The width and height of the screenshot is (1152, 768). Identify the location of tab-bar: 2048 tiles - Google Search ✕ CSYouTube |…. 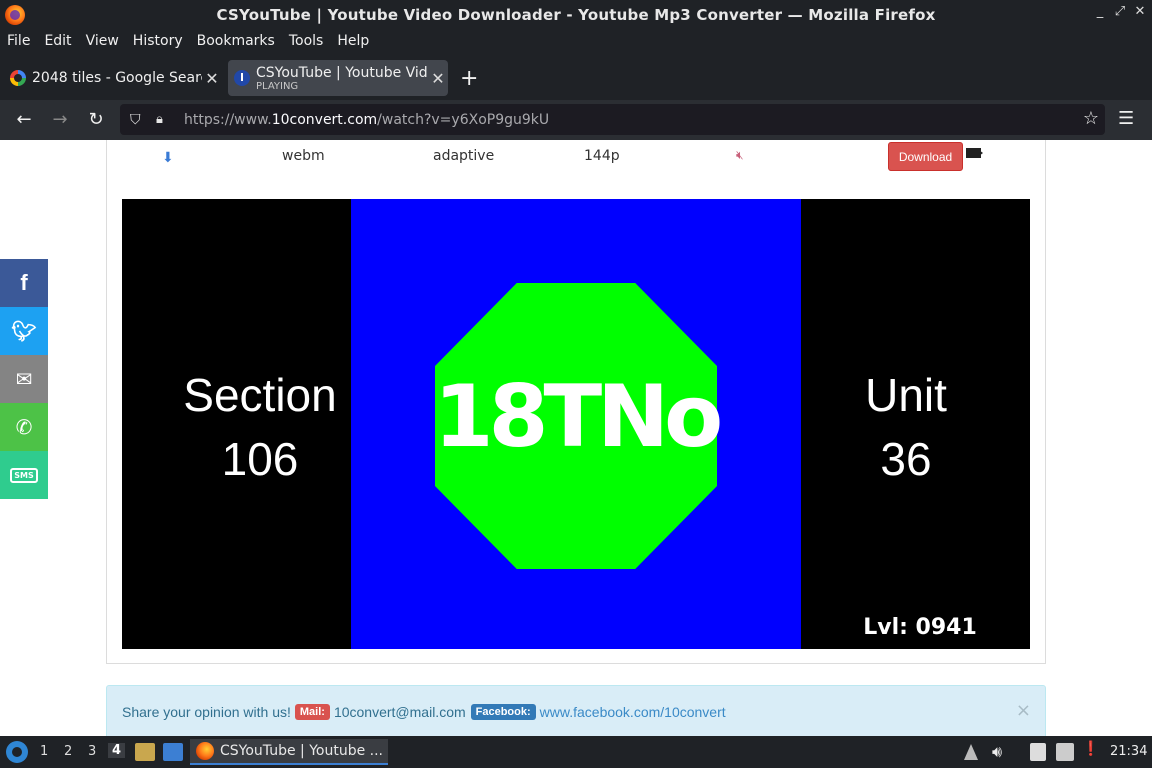
(576, 76).